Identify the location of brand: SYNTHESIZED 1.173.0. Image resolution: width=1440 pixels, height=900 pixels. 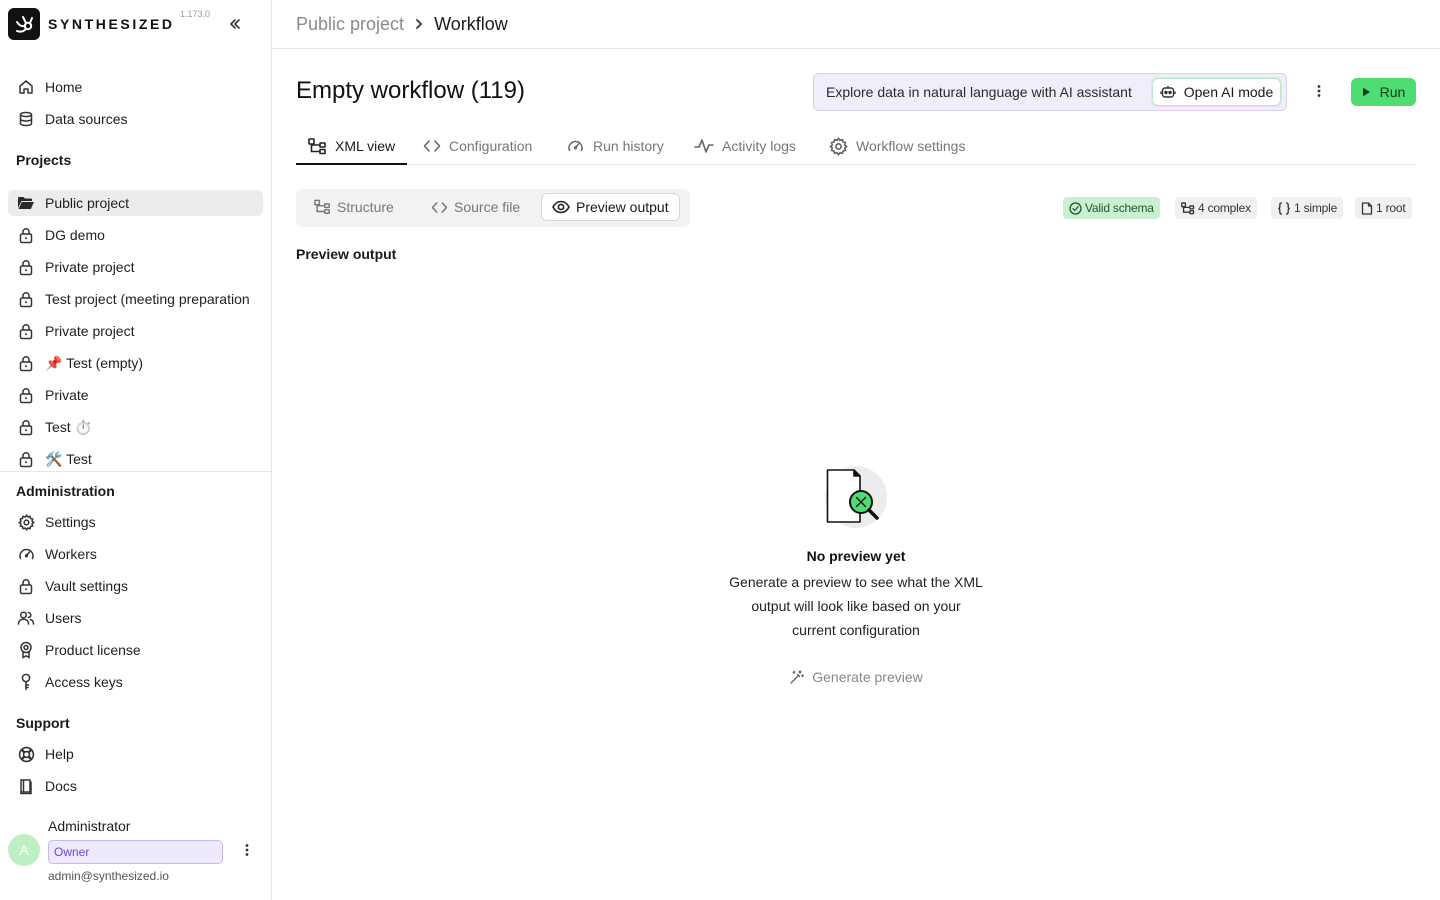
(135, 24).